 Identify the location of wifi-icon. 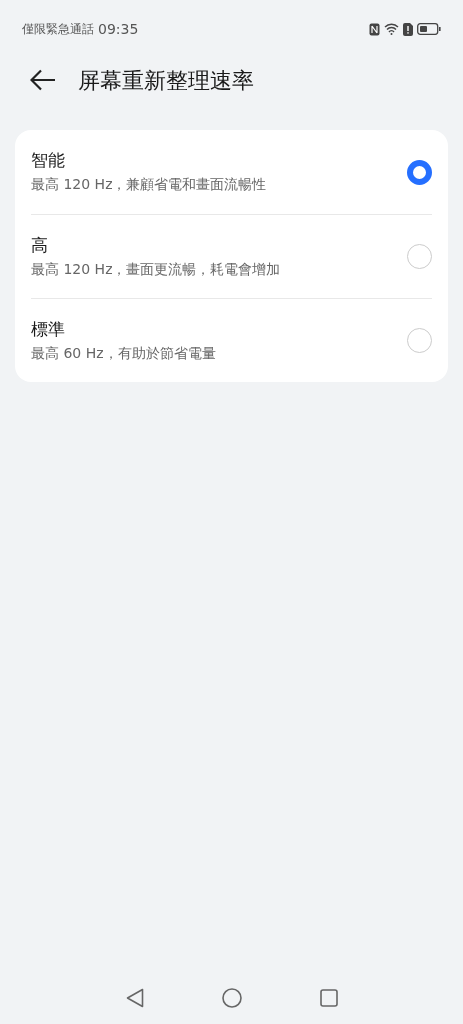
(391, 29).